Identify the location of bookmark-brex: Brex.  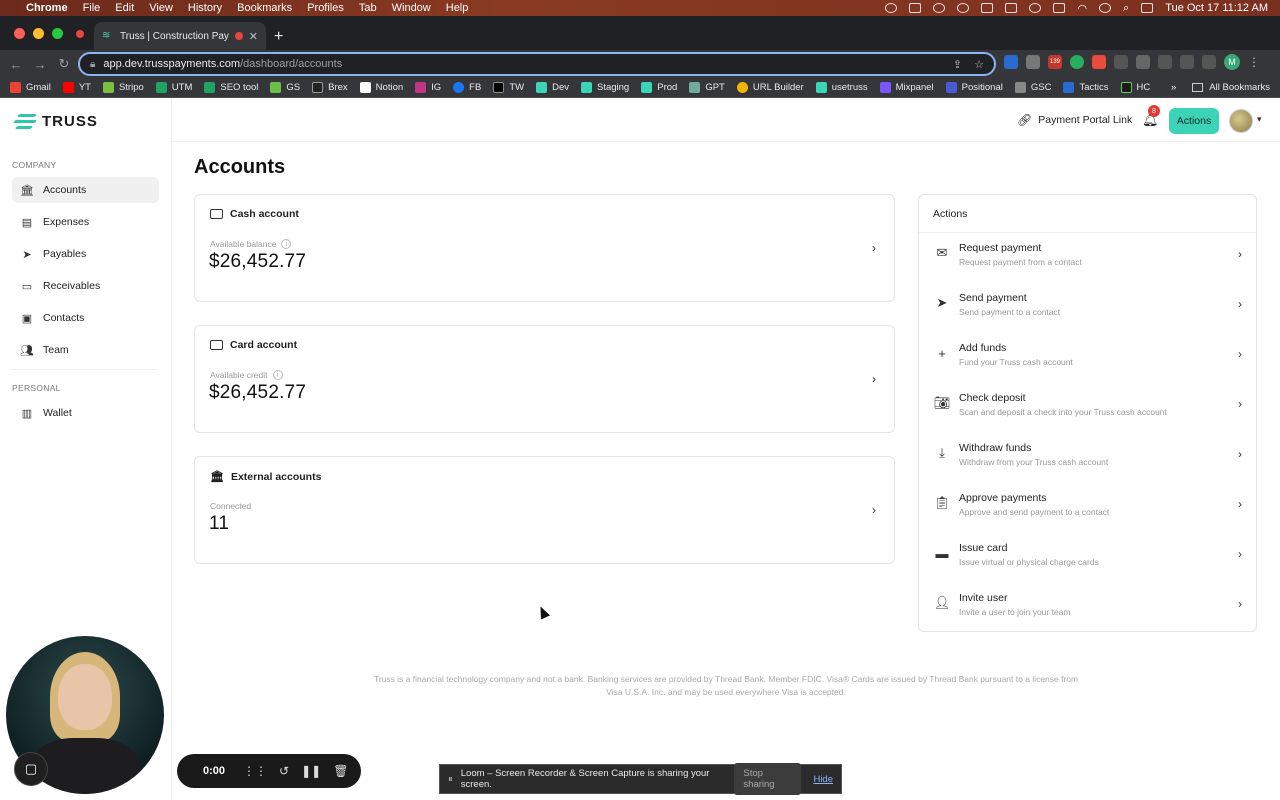
(330, 87).